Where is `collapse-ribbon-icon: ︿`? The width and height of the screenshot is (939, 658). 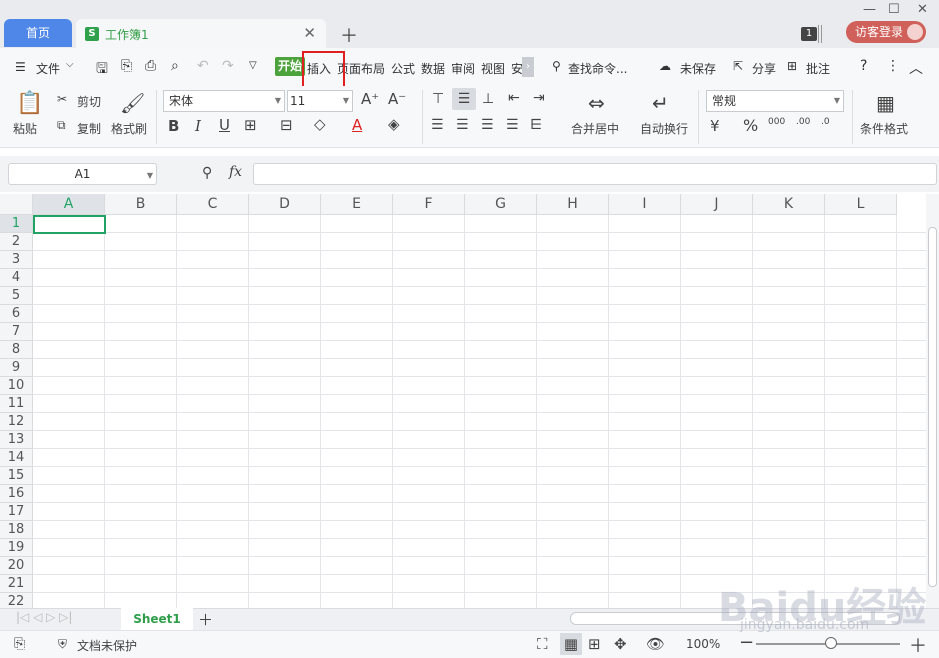 collapse-ribbon-icon: ︿ is located at coordinates (916, 68).